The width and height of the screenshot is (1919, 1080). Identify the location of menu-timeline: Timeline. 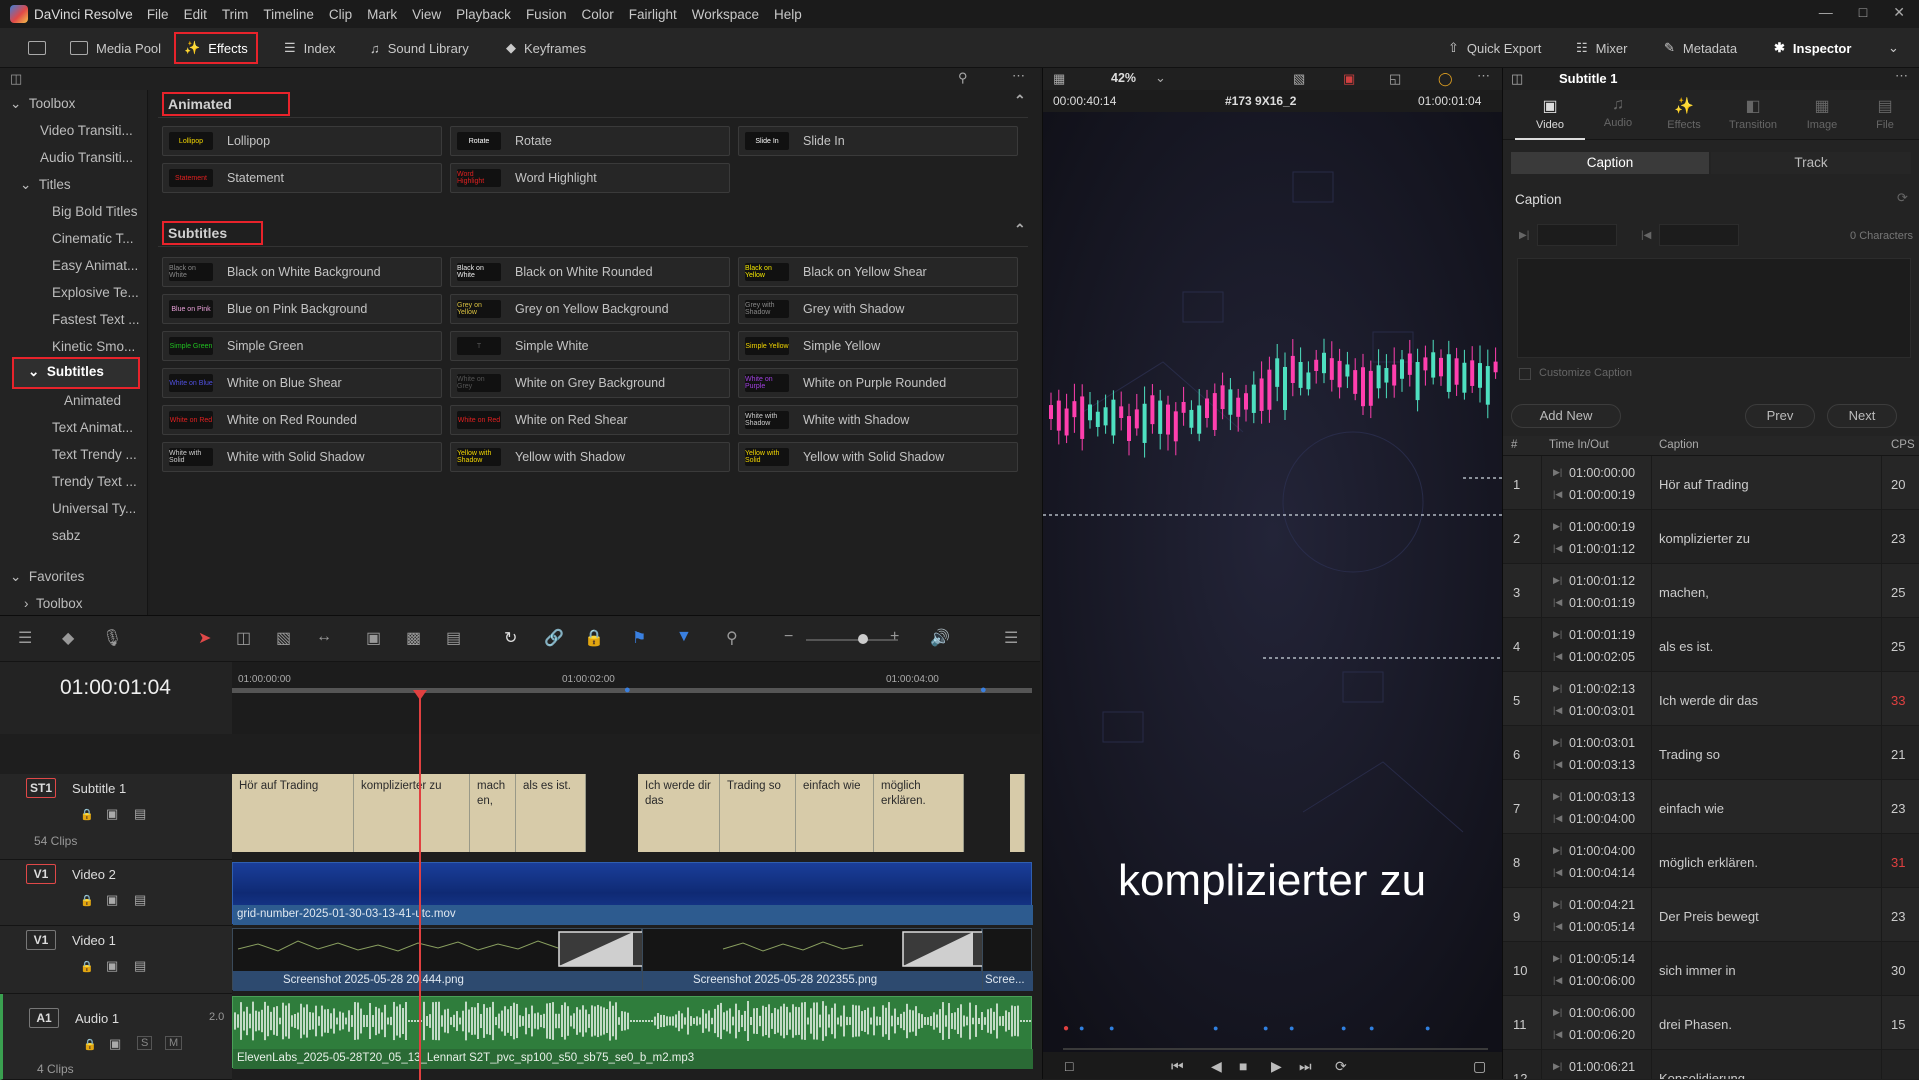
(288, 14).